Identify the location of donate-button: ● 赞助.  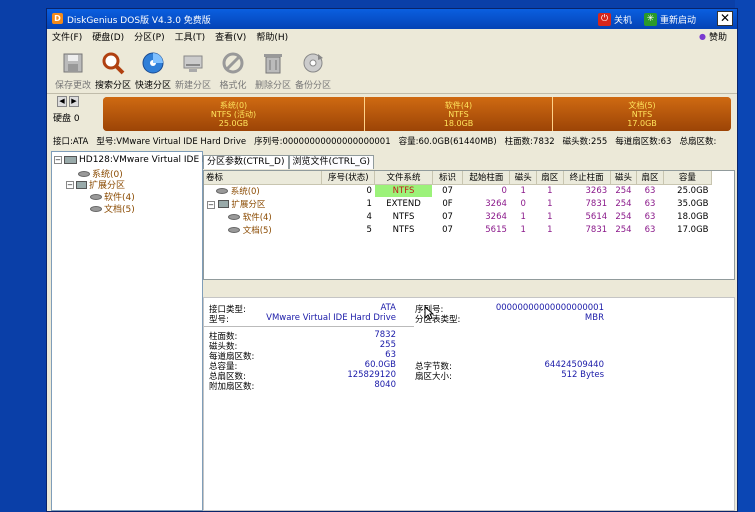
(713, 36).